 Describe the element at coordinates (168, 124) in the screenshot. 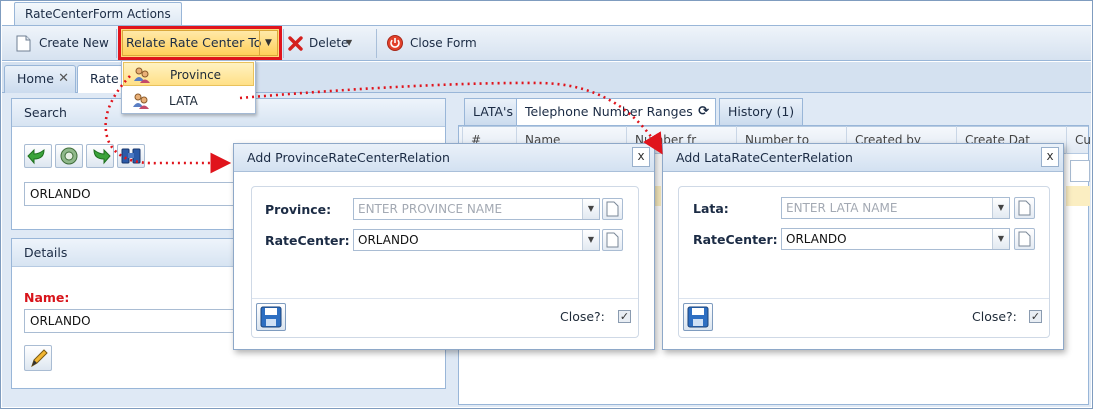

I see `arrow-province-to-dialog` at that location.